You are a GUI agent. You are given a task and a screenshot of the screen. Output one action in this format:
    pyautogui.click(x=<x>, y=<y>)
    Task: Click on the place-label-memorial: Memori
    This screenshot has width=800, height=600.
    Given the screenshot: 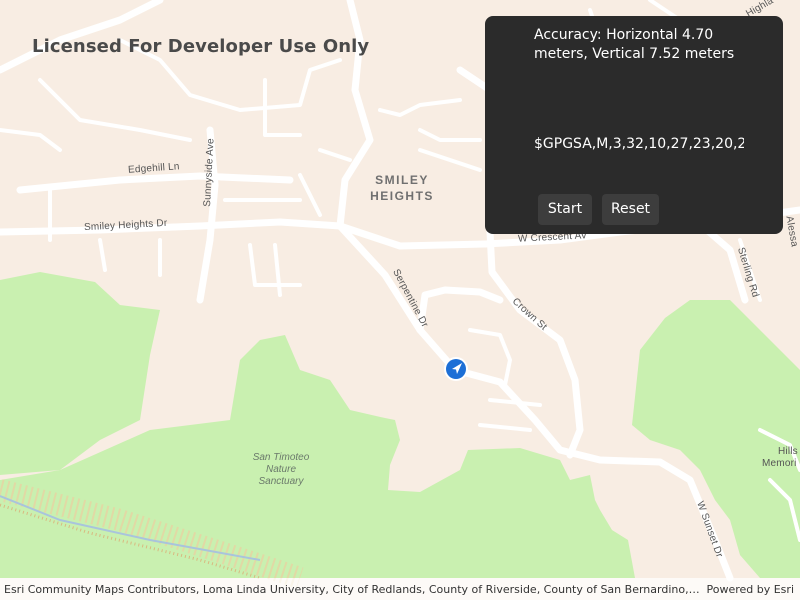 What is the action you would take?
    pyautogui.click(x=779, y=463)
    